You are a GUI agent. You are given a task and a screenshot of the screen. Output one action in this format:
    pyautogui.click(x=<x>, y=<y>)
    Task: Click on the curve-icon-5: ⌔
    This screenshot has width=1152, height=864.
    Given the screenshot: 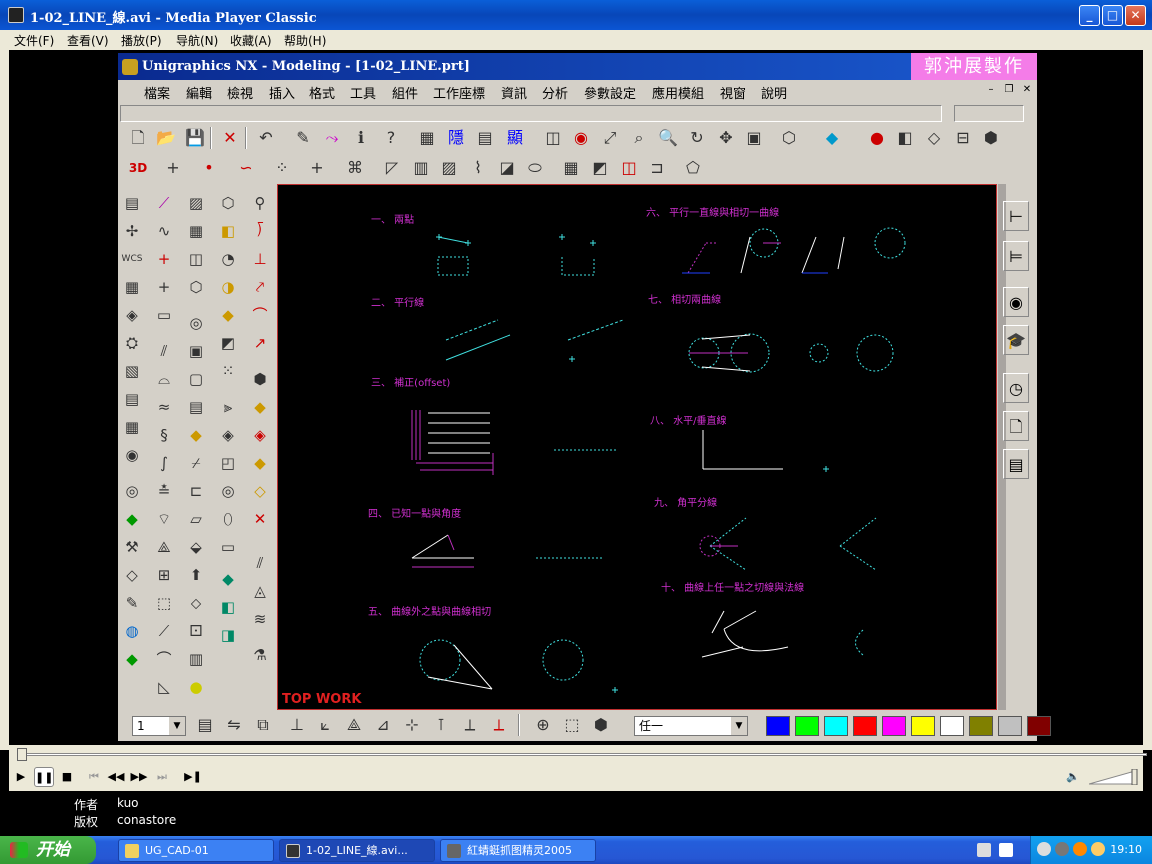 What is the action you would take?
    pyautogui.click(x=164, y=519)
    